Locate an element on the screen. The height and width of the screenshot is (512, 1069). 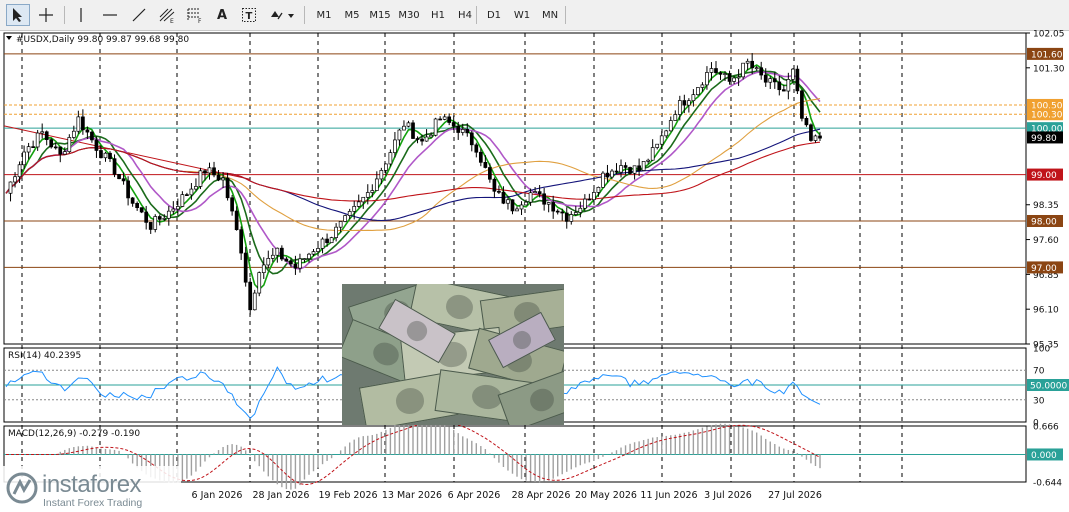
crosshair-icon is located at coordinates (46, 15).